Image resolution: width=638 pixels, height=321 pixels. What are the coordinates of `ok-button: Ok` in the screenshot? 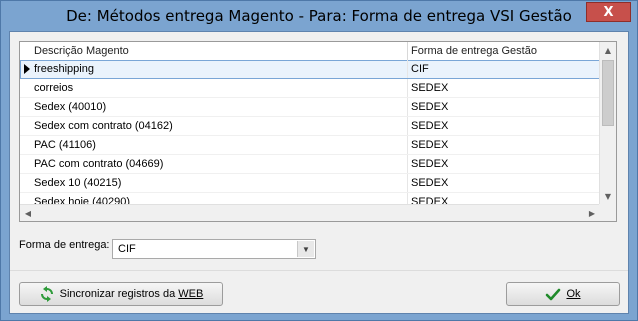 It's located at (563, 294).